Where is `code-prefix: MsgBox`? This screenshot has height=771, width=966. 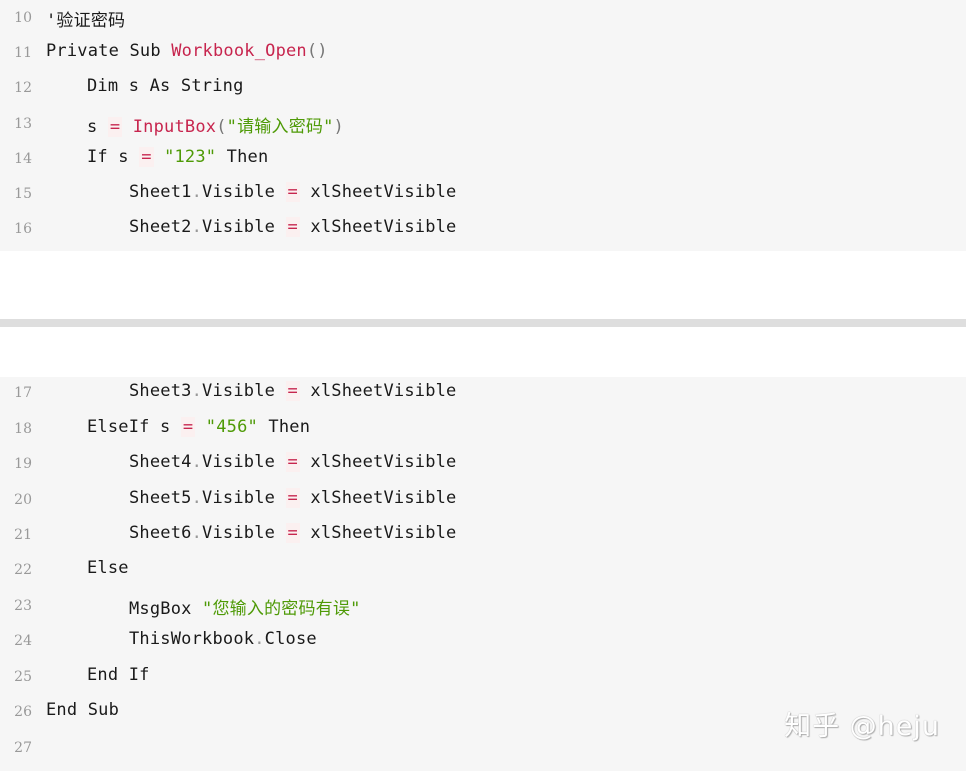
code-prefix: MsgBox is located at coordinates (166, 609).